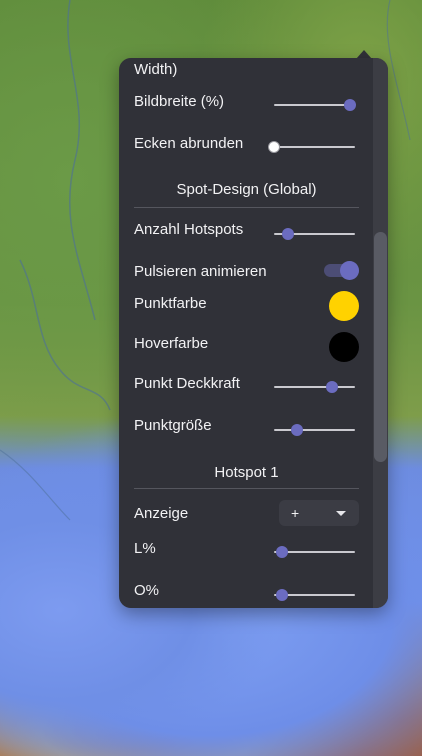 This screenshot has width=422, height=756. What do you see at coordinates (349, 270) in the screenshot?
I see `toggle-knob` at bounding box center [349, 270].